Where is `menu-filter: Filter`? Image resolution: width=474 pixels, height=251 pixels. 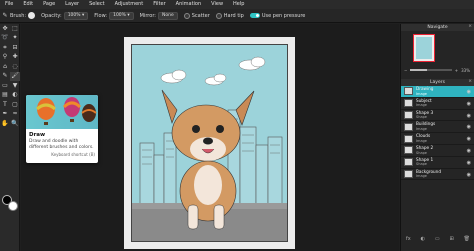
menu-filter: Filter is located at coordinates (159, 4).